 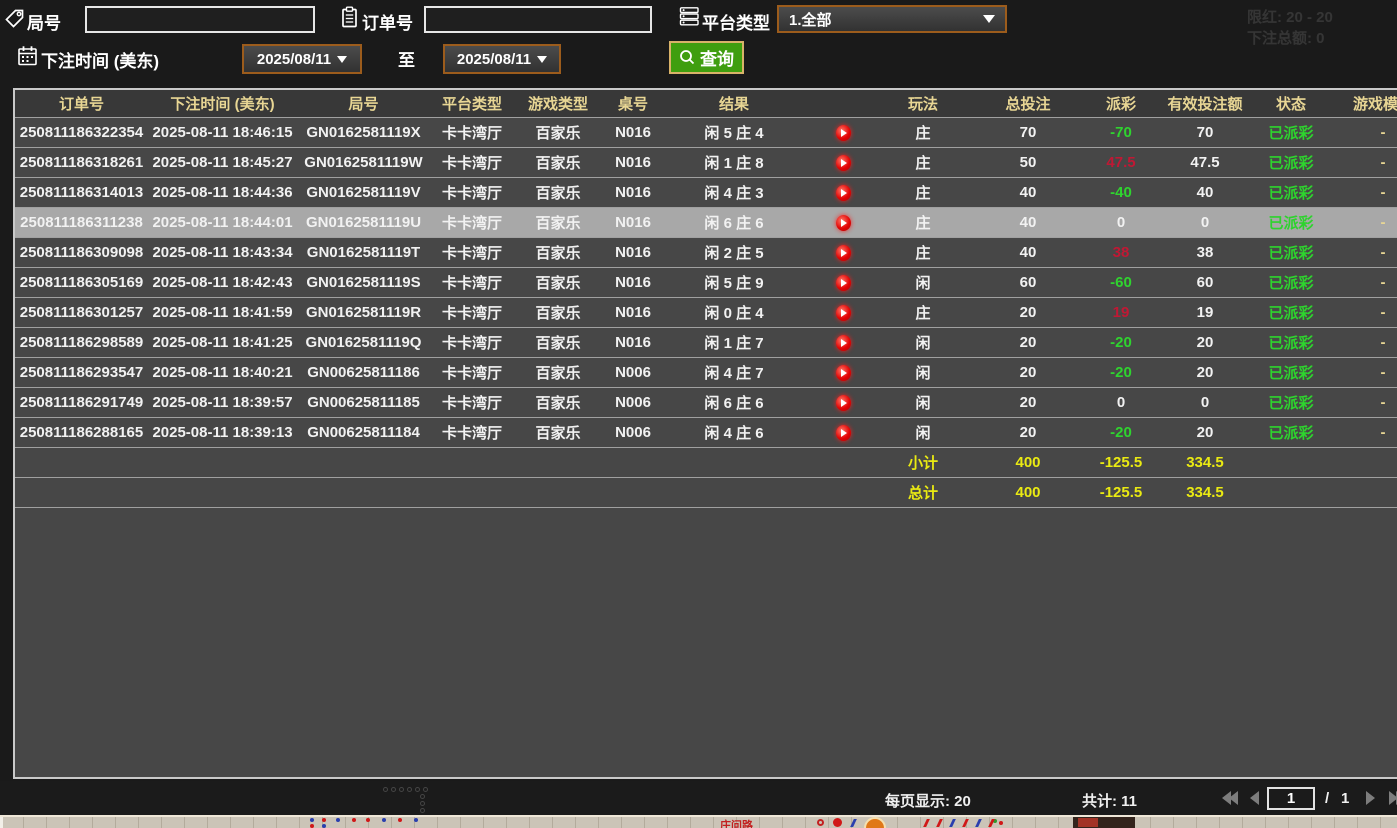 I want to click on subtotal-game_mode, so click(x=1359, y=462).